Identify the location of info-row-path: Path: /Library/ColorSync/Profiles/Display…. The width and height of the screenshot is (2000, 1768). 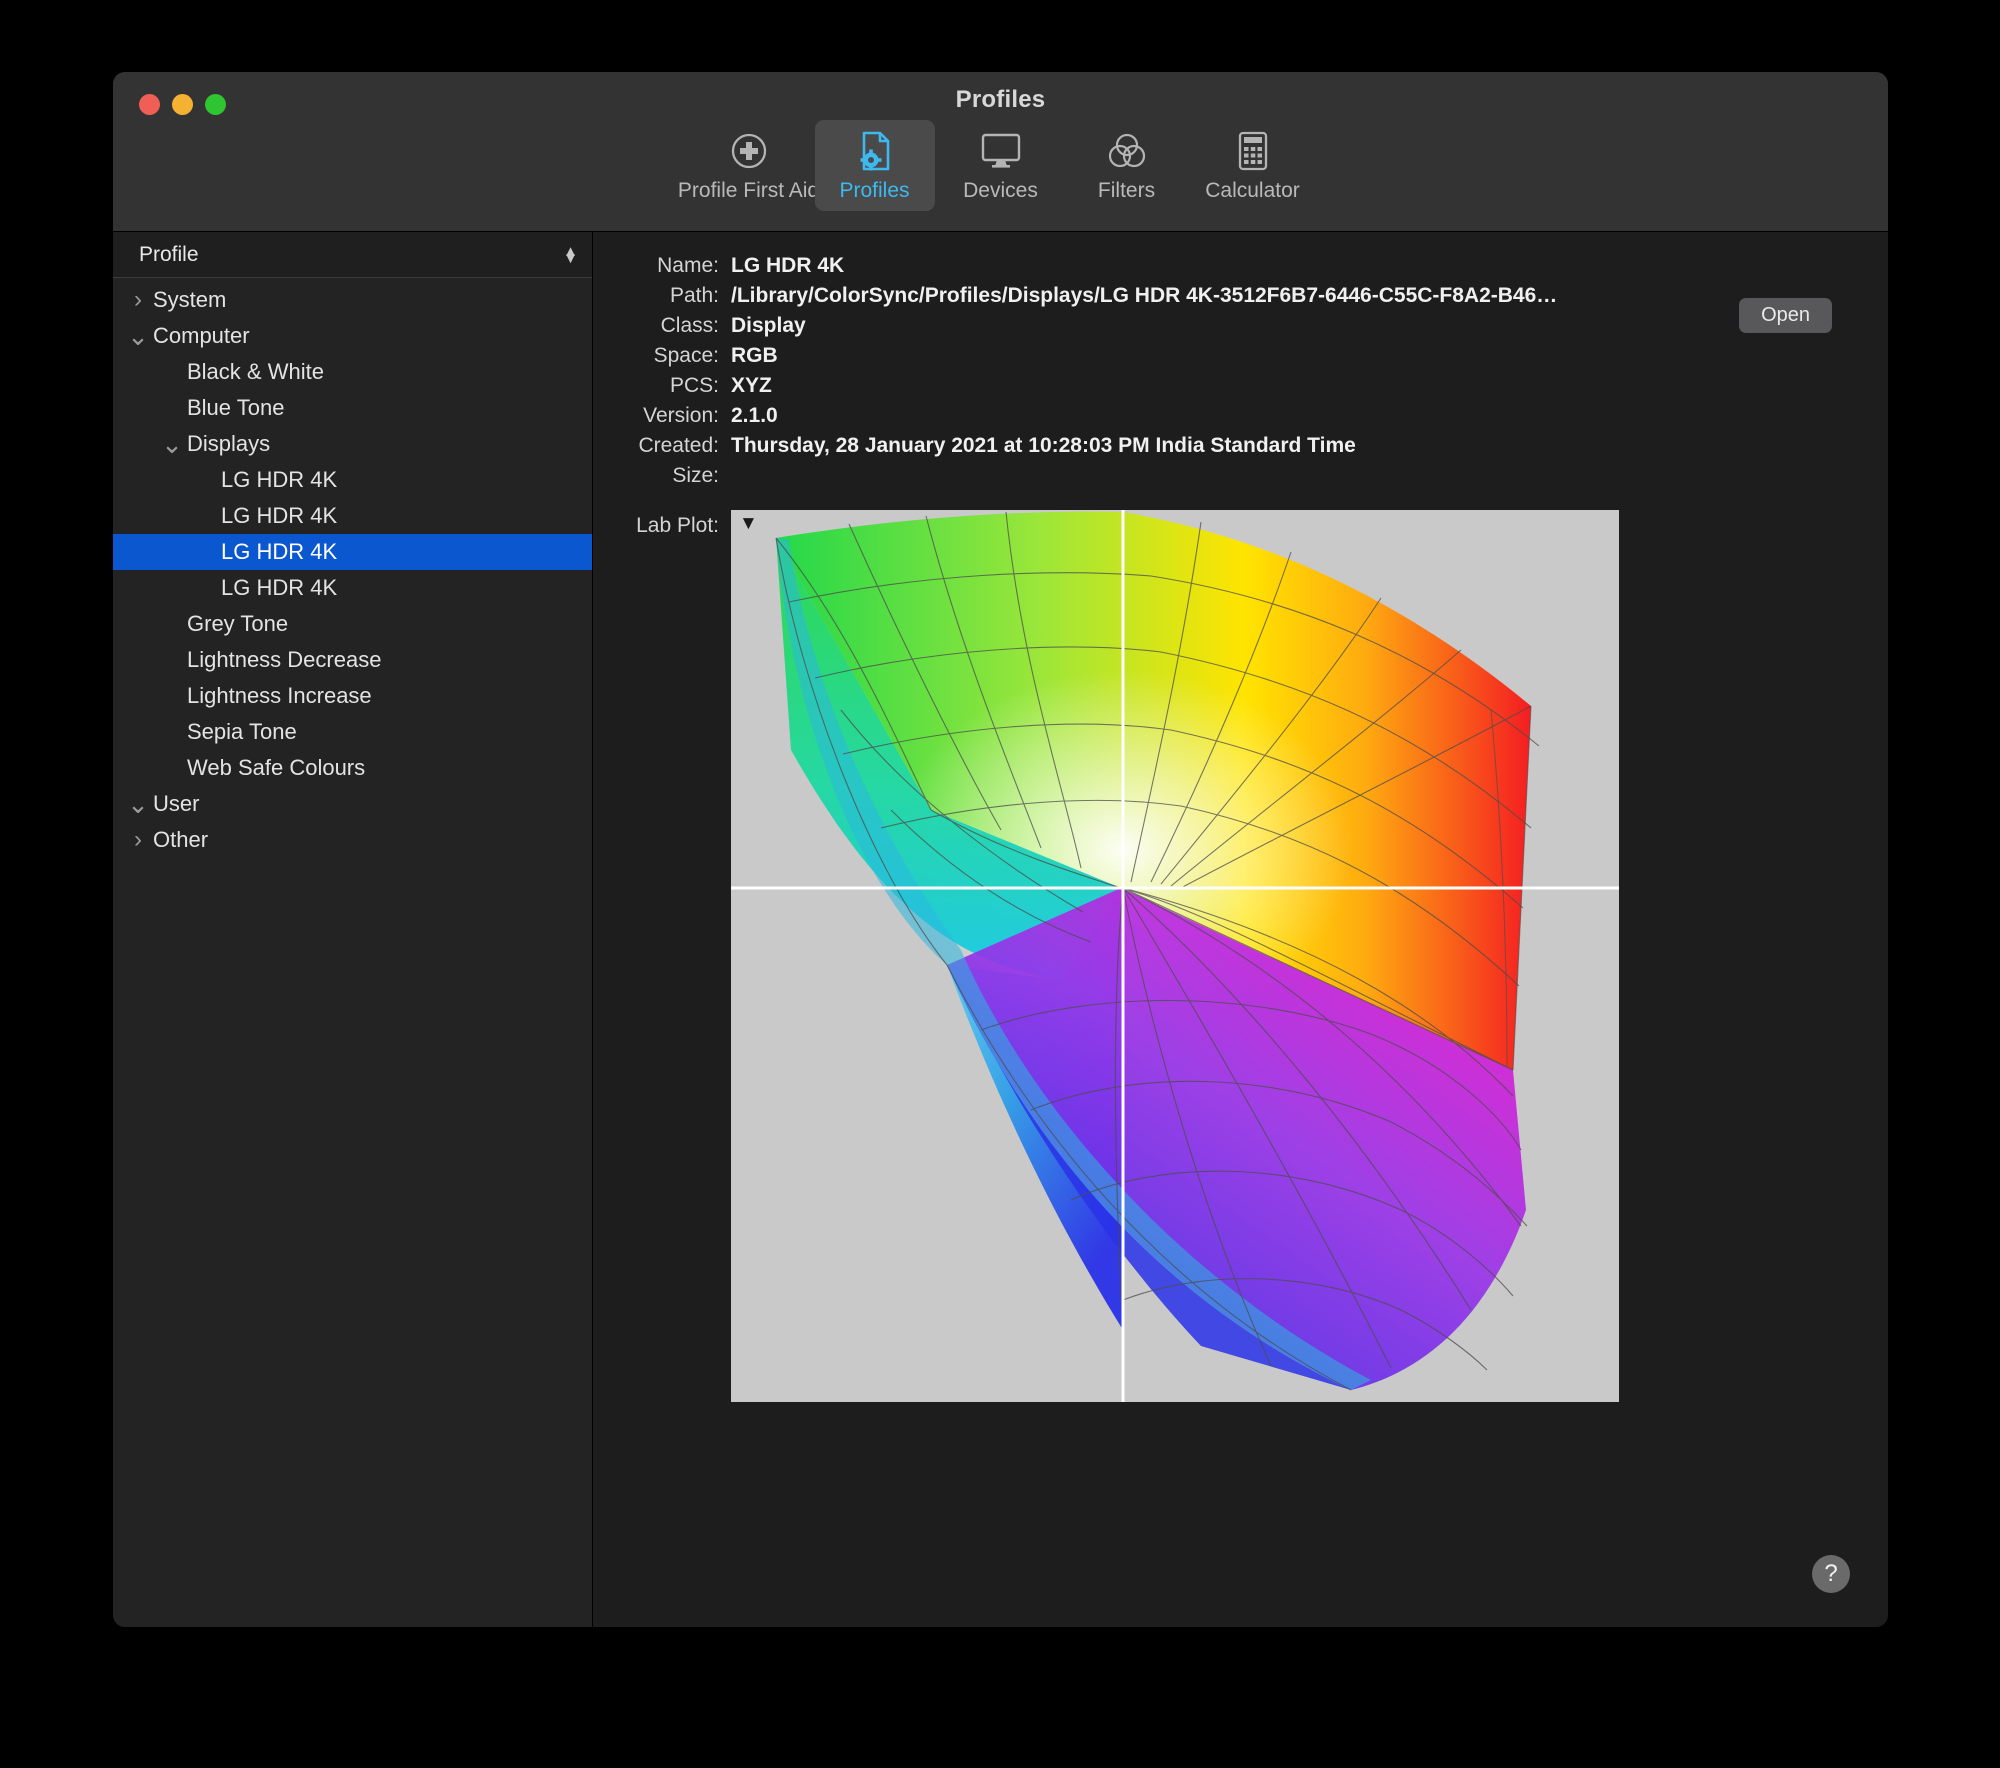
(1240, 299).